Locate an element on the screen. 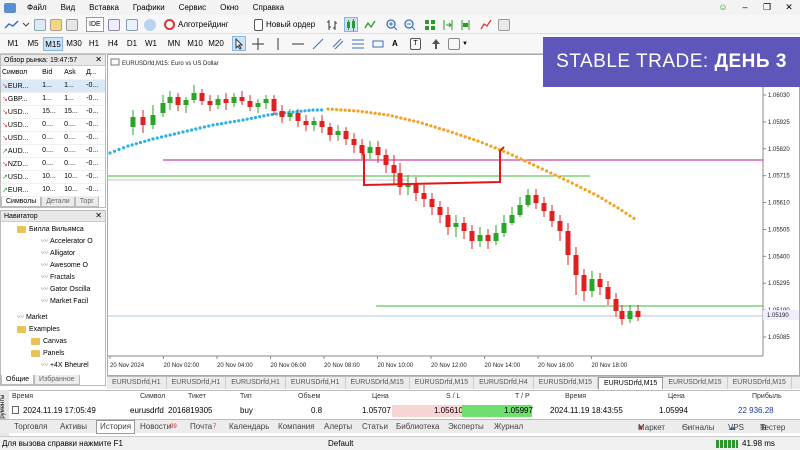 The width and height of the screenshot is (800, 450). nav-folder-bill-williams: Билла Вильямса is located at coordinates (53, 230).